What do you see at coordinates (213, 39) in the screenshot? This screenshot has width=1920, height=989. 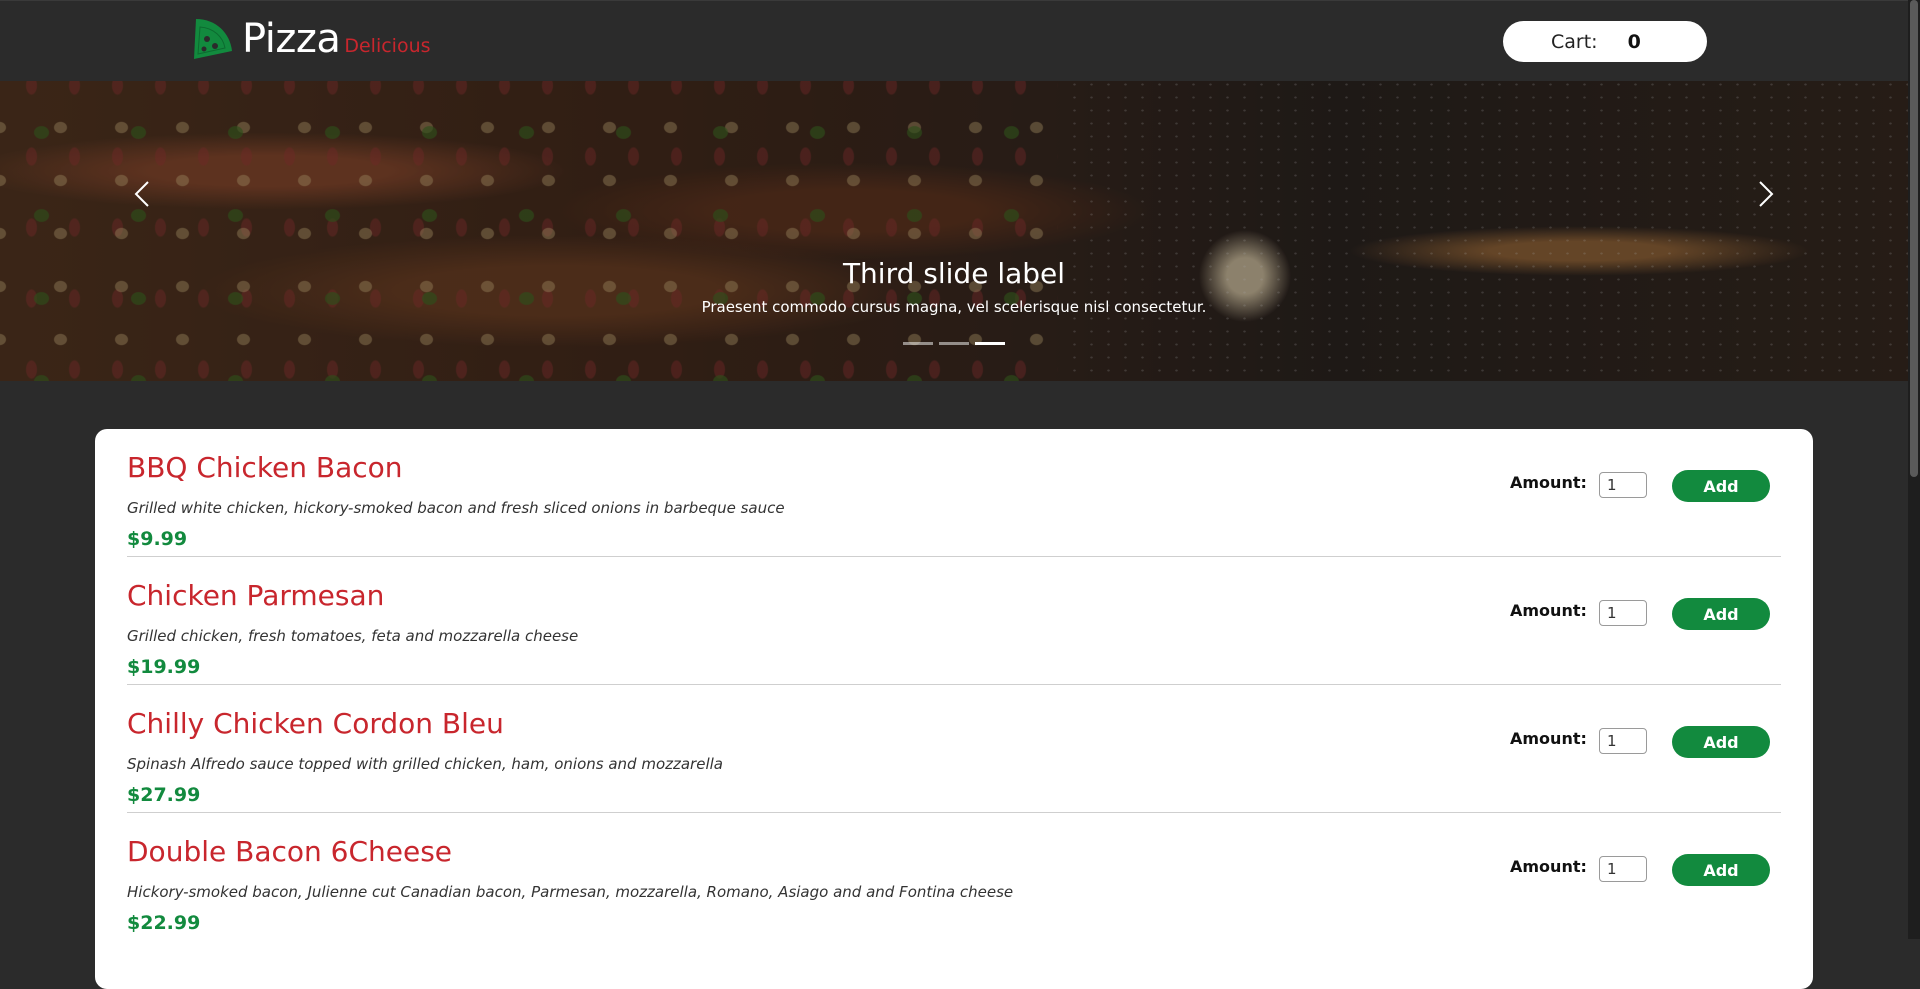 I see `pizza-slice-icon` at bounding box center [213, 39].